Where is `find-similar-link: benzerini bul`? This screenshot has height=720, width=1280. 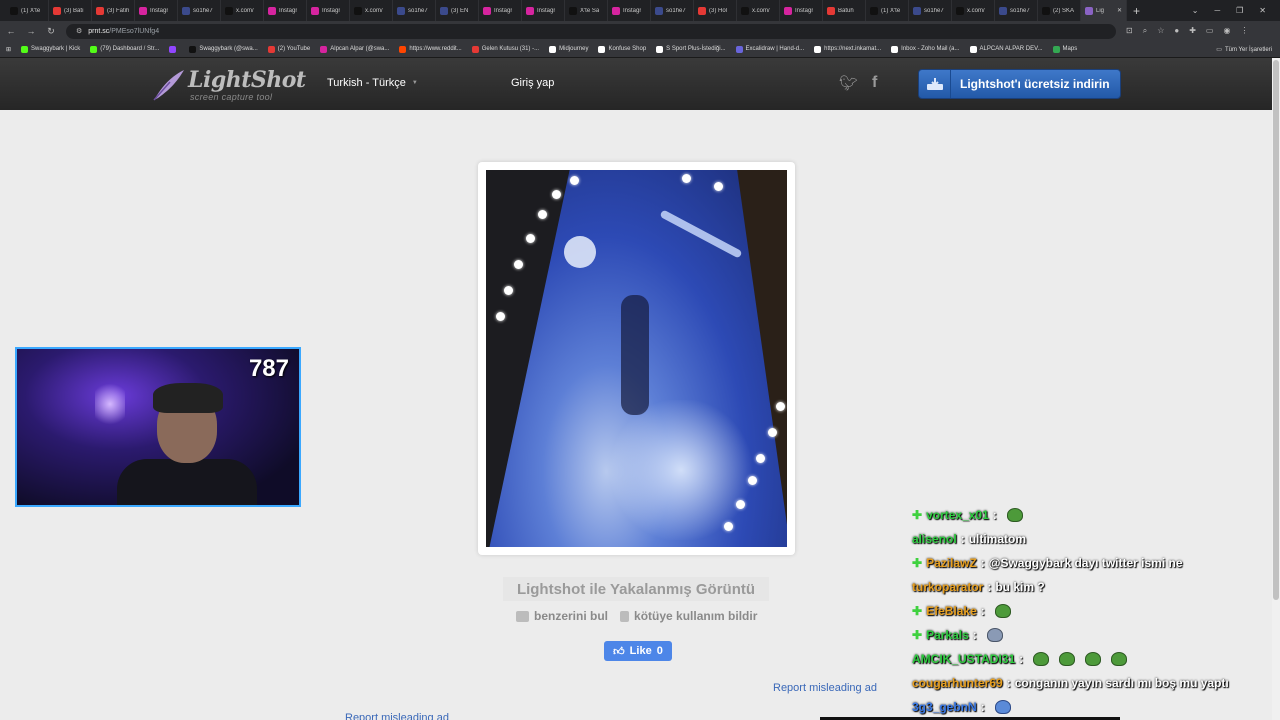 find-similar-link: benzerini bul is located at coordinates (562, 616).